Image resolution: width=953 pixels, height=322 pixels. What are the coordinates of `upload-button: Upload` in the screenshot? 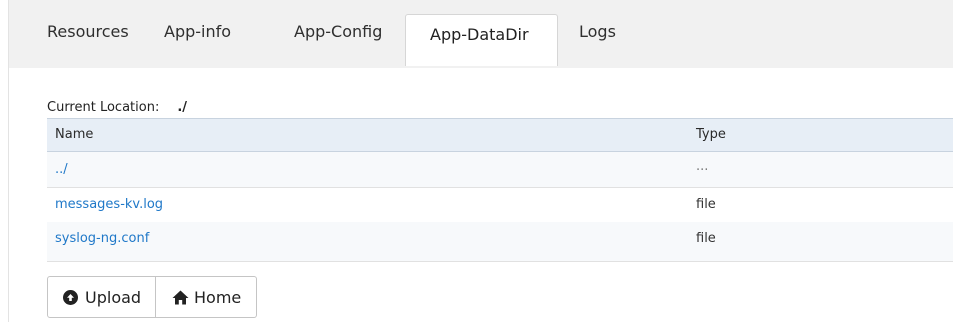 It's located at (101, 297).